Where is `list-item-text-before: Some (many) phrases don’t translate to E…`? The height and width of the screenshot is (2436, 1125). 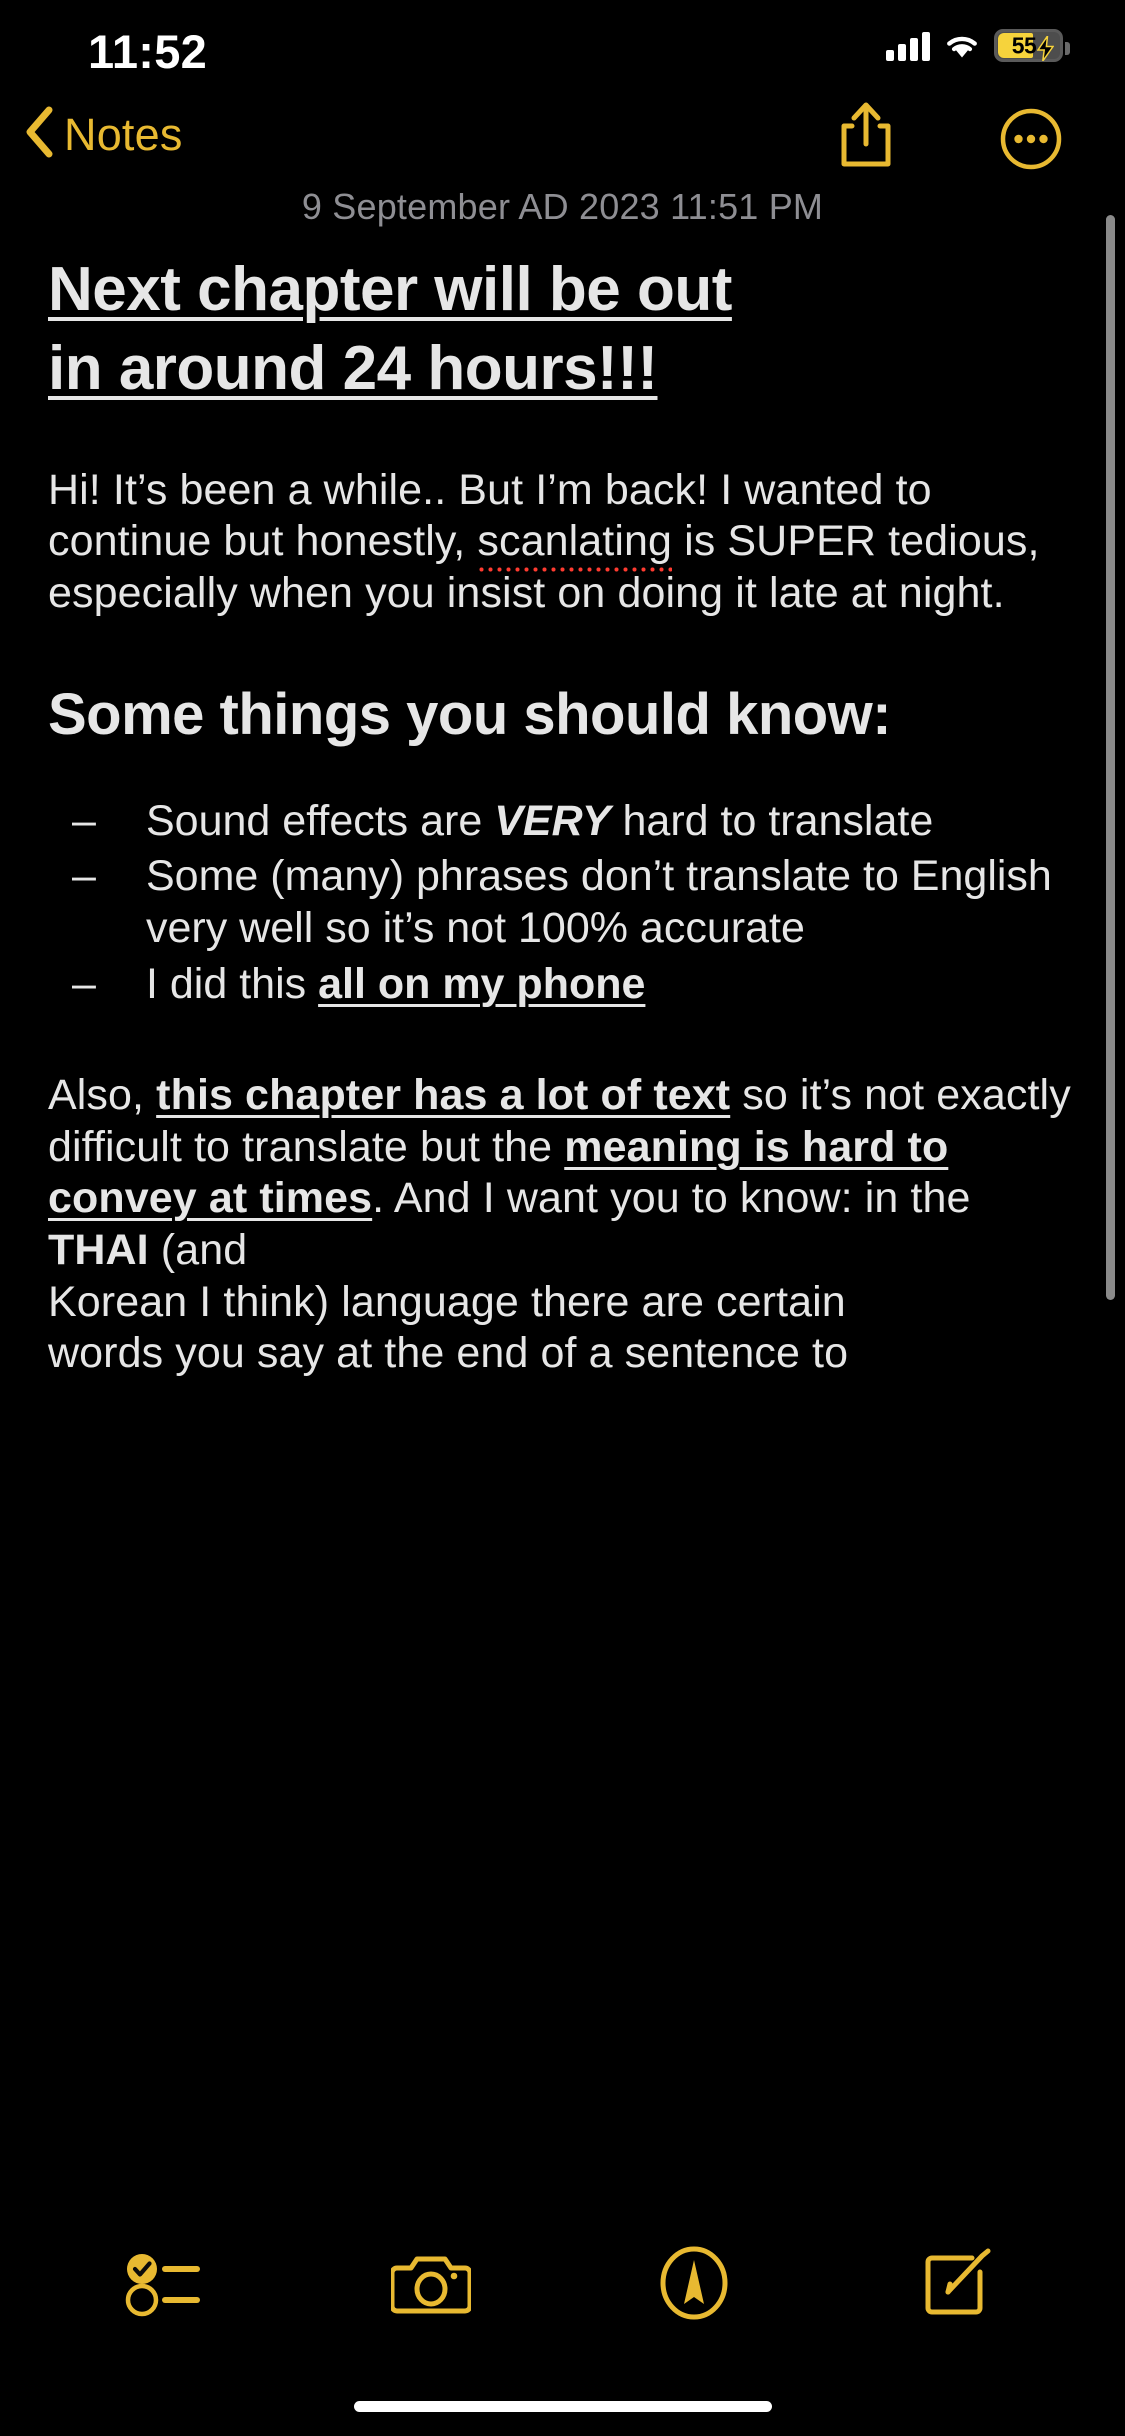
list-item-text-before: Some (many) phrases don’t translate to E… is located at coordinates (599, 902).